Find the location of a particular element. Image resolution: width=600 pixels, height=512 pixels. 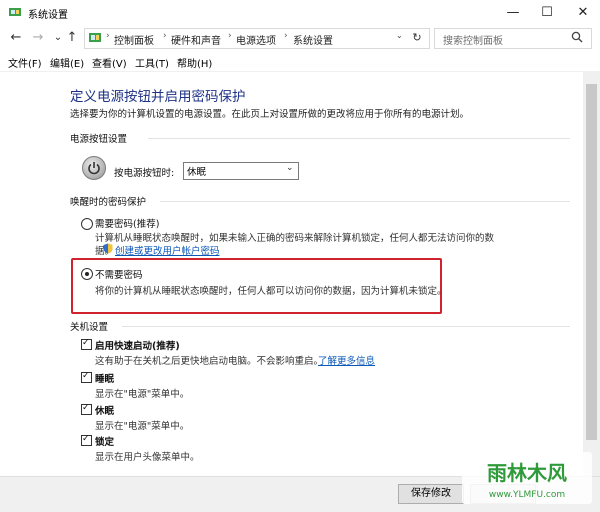

uac-shield-icon is located at coordinates (108, 248).